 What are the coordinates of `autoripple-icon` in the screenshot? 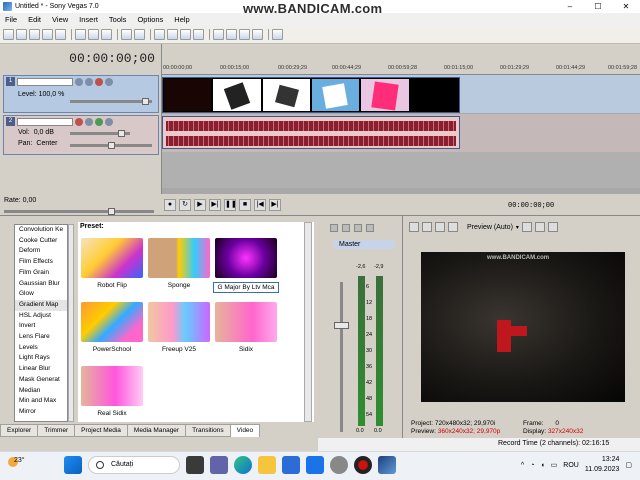 It's located at (172, 34).